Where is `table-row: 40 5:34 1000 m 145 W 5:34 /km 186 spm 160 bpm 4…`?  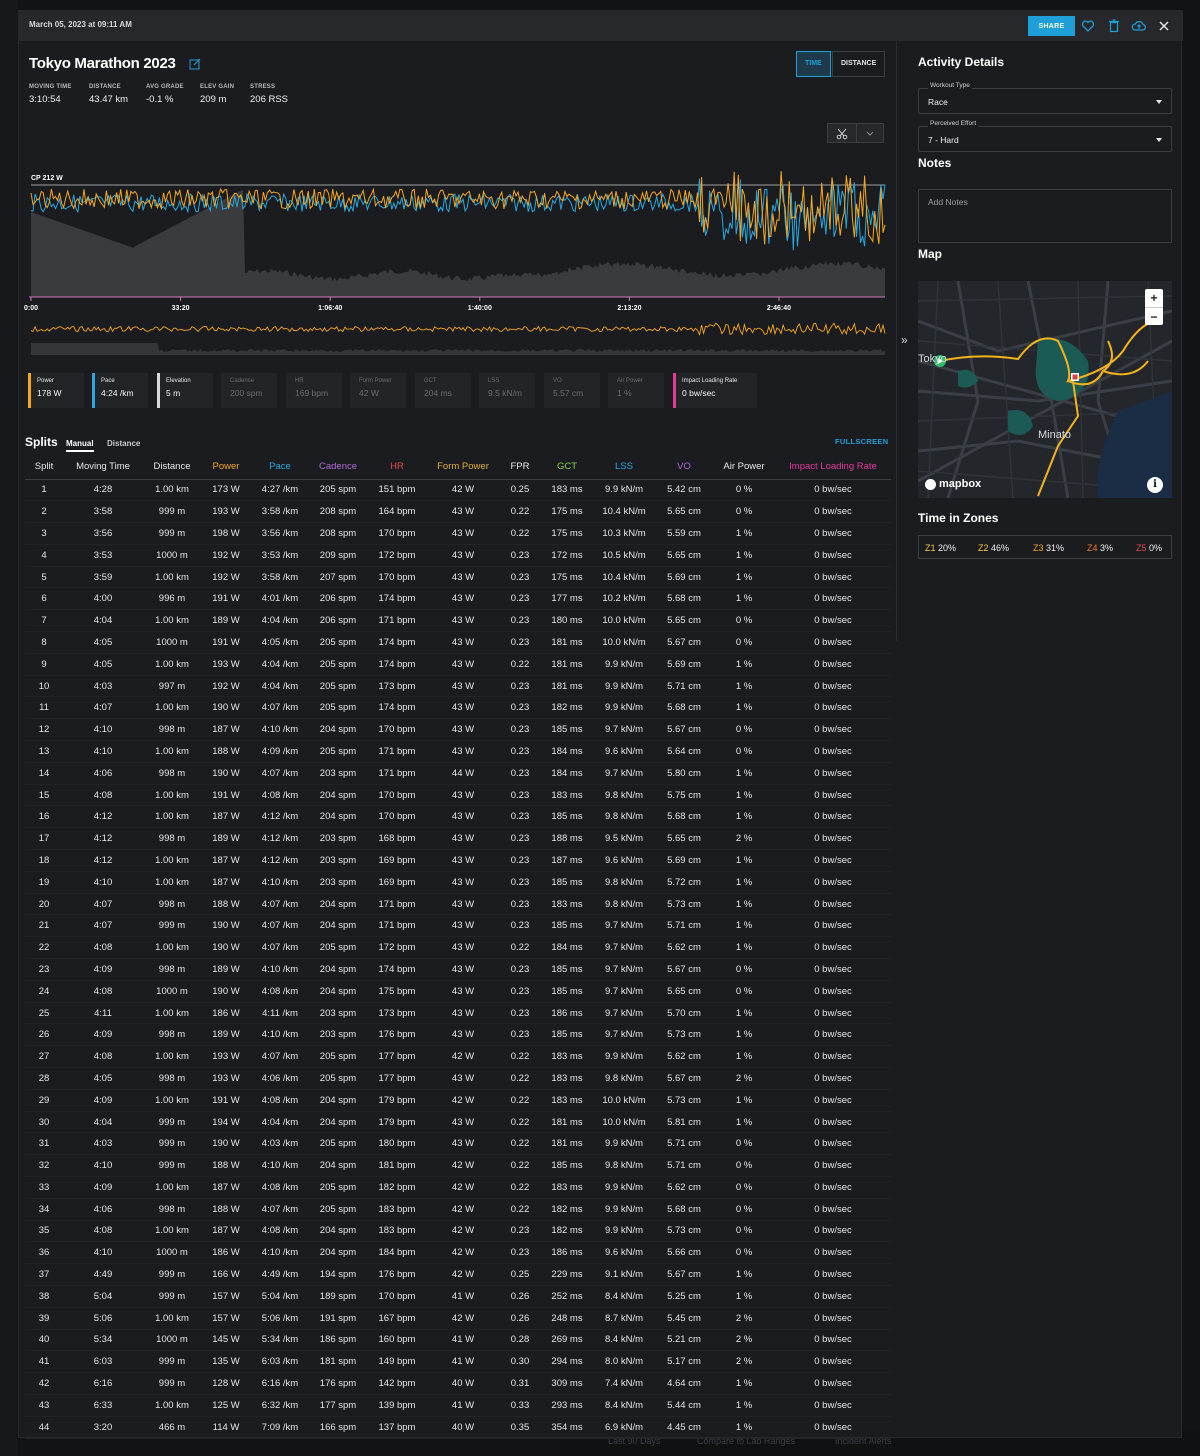
table-row: 40 5:34 1000 m 145 W 5:34 /km 186 spm 160 bpm 4… is located at coordinates (458, 1340).